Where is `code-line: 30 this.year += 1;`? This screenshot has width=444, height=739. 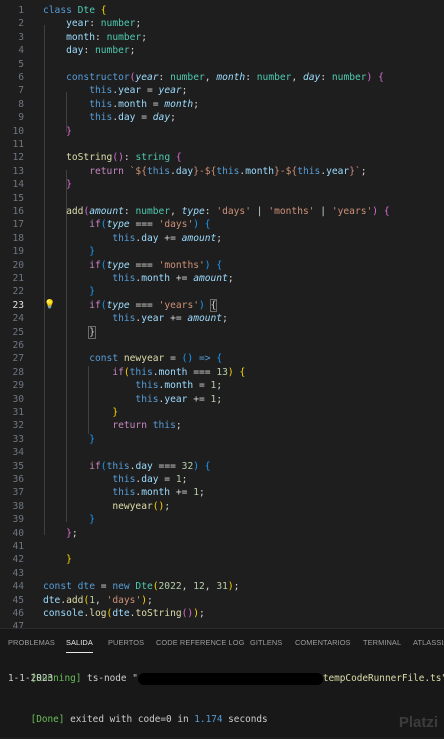 code-line: 30 this.year += 1; is located at coordinates (222, 399).